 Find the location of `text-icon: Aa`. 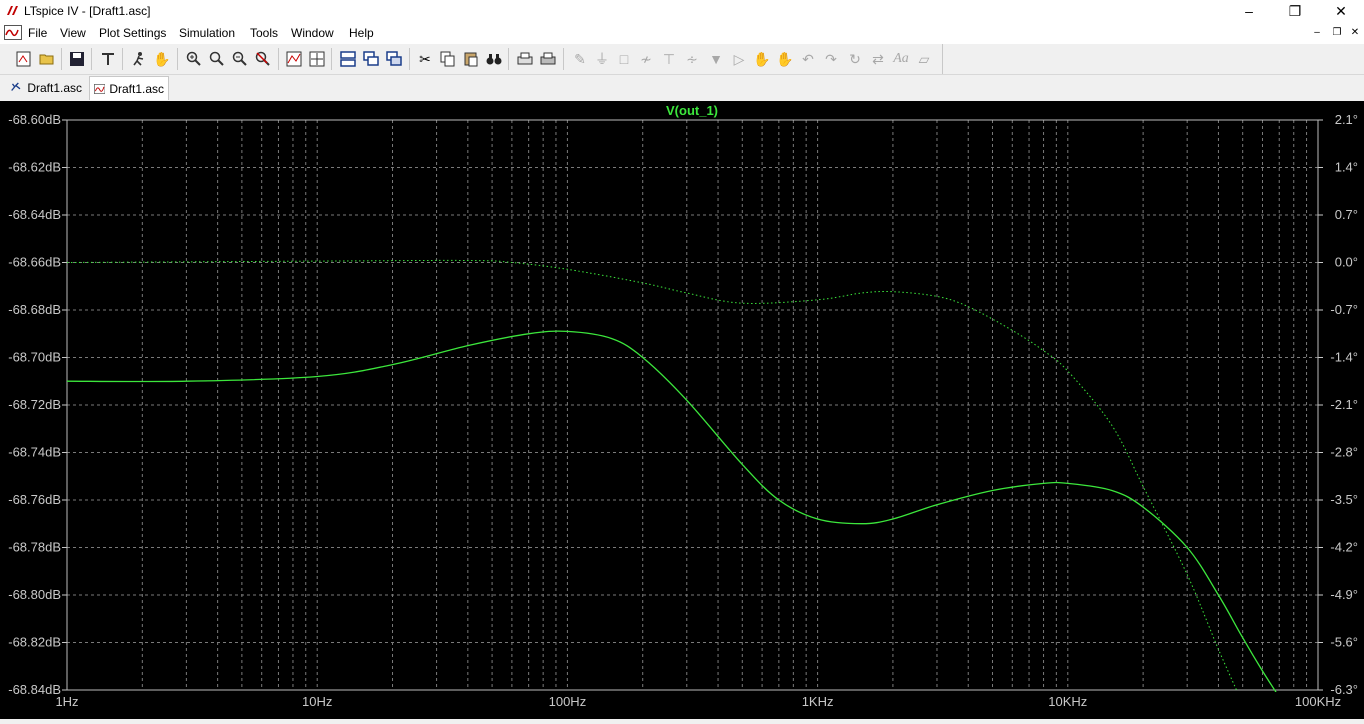

text-icon: Aa is located at coordinates (901, 59).